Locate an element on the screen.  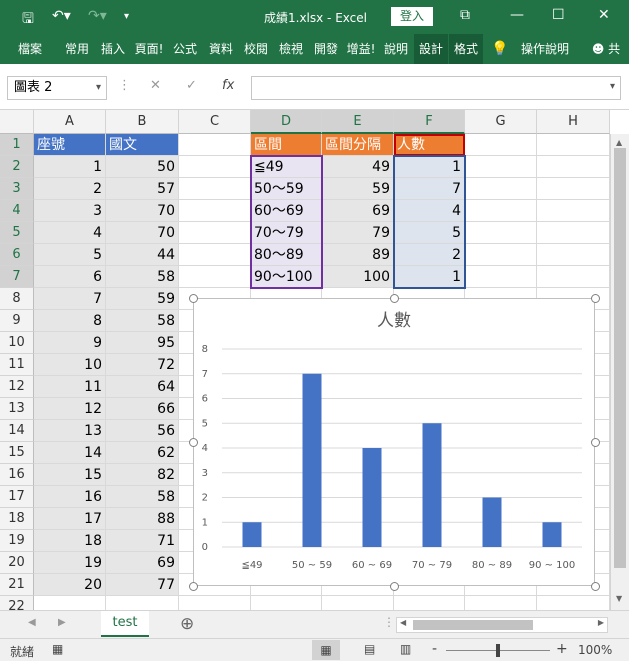
row-header-1: 1 is located at coordinates (17, 145).